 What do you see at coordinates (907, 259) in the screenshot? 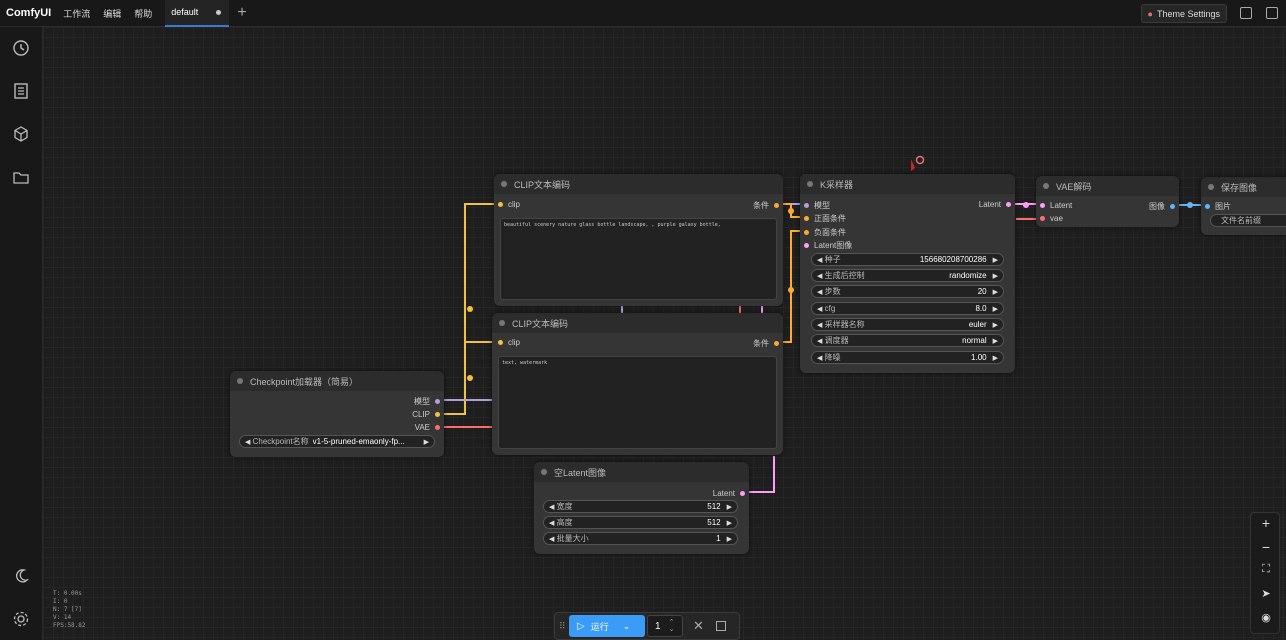
I see `widget-seed: ◀ 种子 156680208700286 ▶` at bounding box center [907, 259].